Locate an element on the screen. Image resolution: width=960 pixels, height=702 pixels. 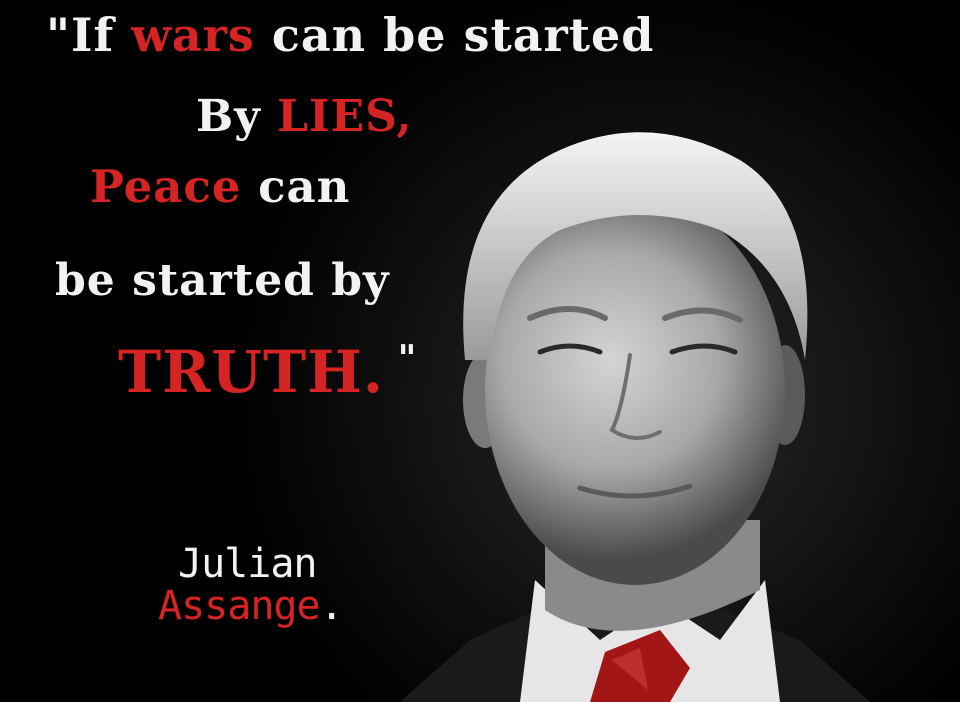
quote-line-2-red: LIES, is located at coordinates (345, 116).